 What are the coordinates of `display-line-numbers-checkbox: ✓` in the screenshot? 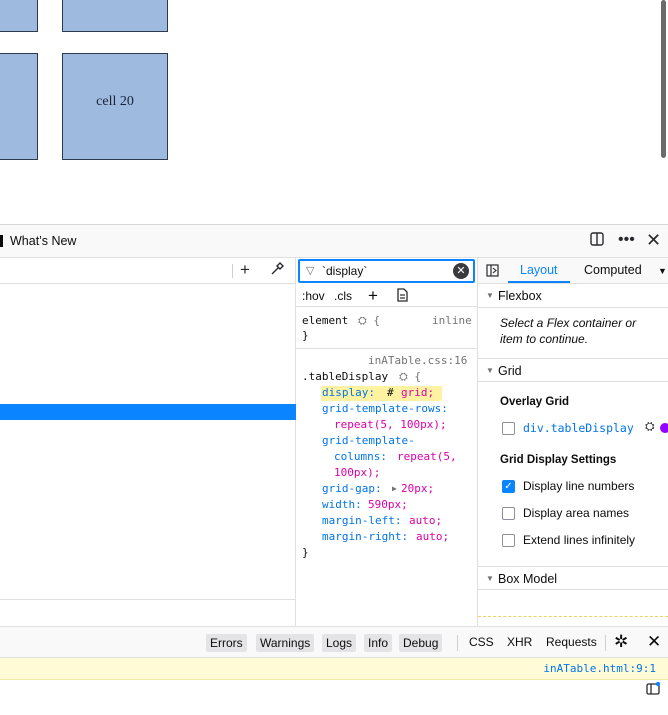 It's located at (508, 486).